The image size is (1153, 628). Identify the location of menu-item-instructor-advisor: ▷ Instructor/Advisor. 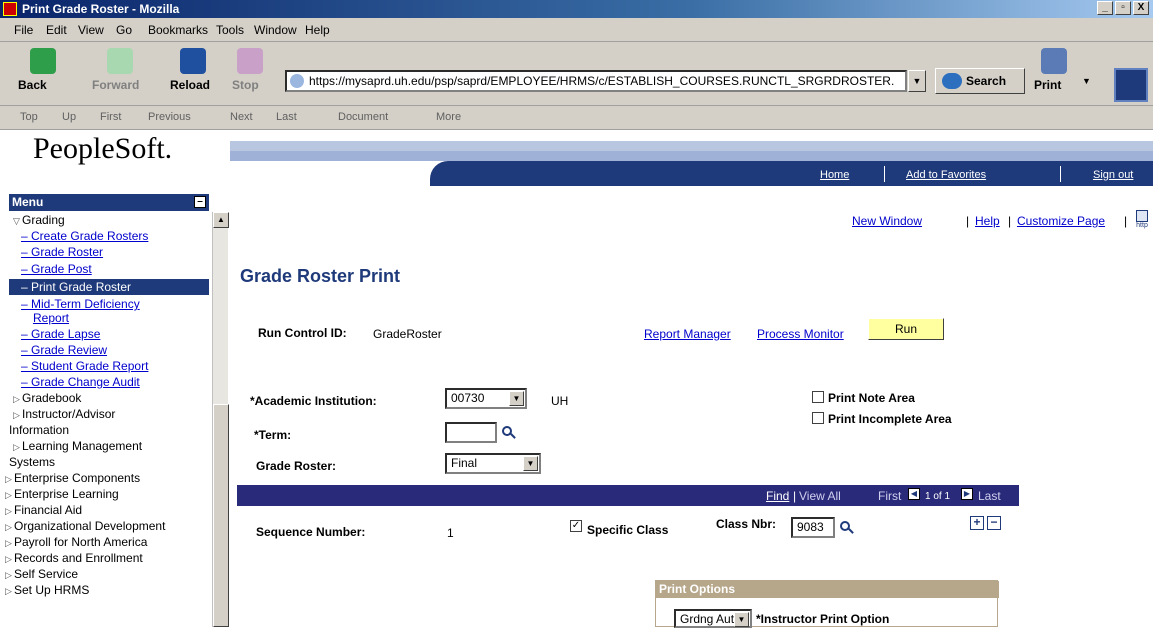
(64, 415).